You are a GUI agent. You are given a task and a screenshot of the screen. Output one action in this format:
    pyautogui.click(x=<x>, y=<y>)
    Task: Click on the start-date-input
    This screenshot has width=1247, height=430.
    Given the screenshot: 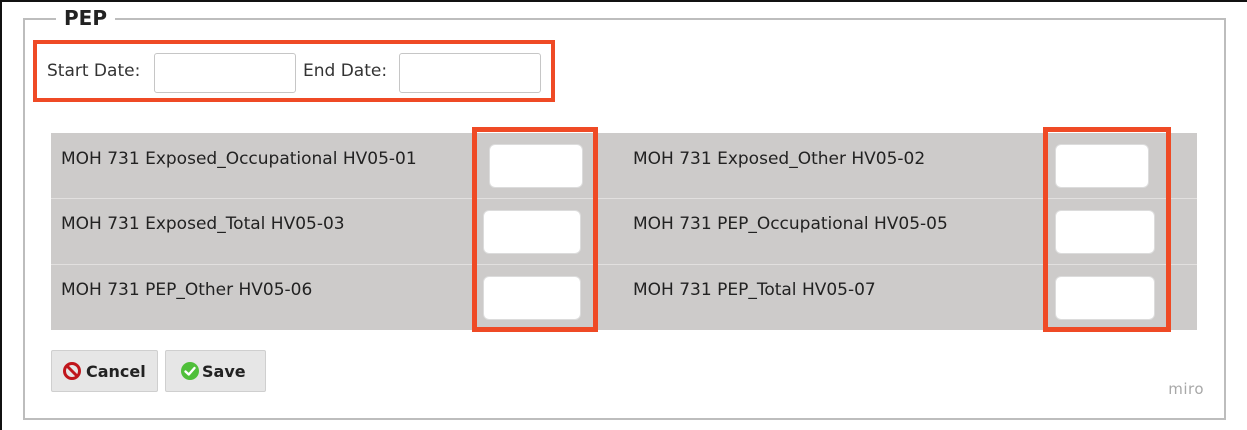 What is the action you would take?
    pyautogui.click(x=225, y=73)
    